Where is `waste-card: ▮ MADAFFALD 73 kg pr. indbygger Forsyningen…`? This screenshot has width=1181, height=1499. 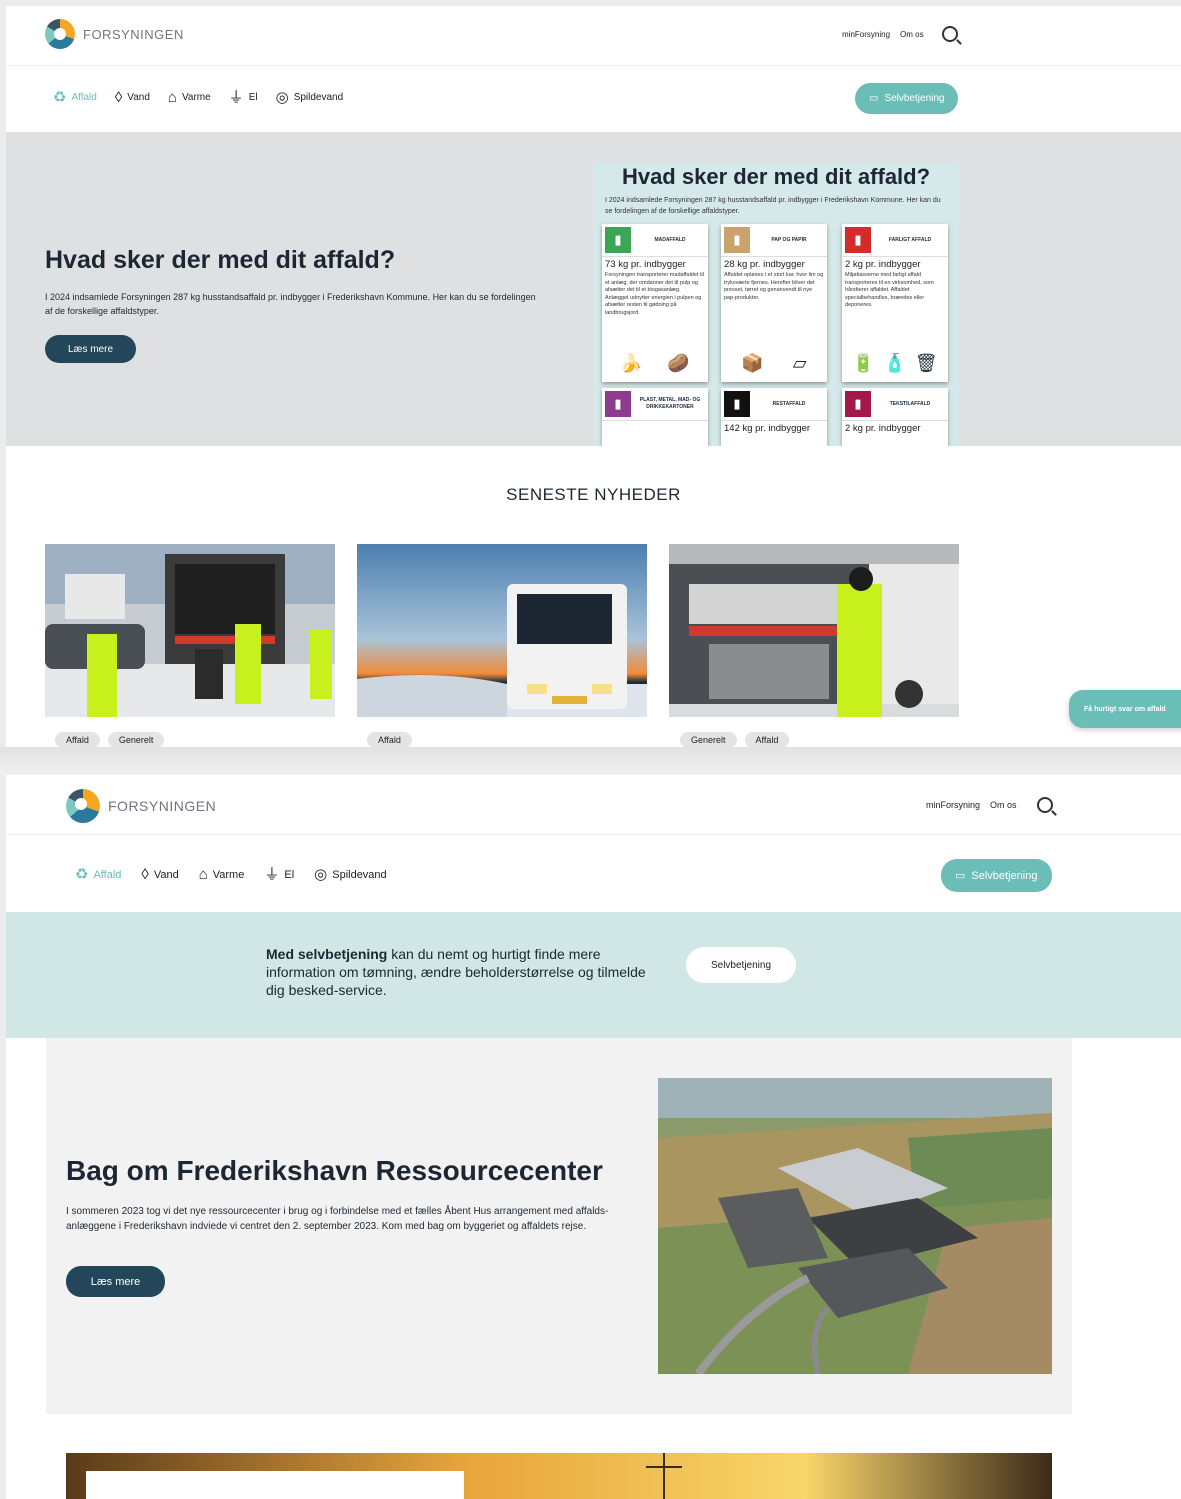 waste-card: ▮ MADAFFALD 73 kg pr. indbygger Forsyningen… is located at coordinates (655, 303).